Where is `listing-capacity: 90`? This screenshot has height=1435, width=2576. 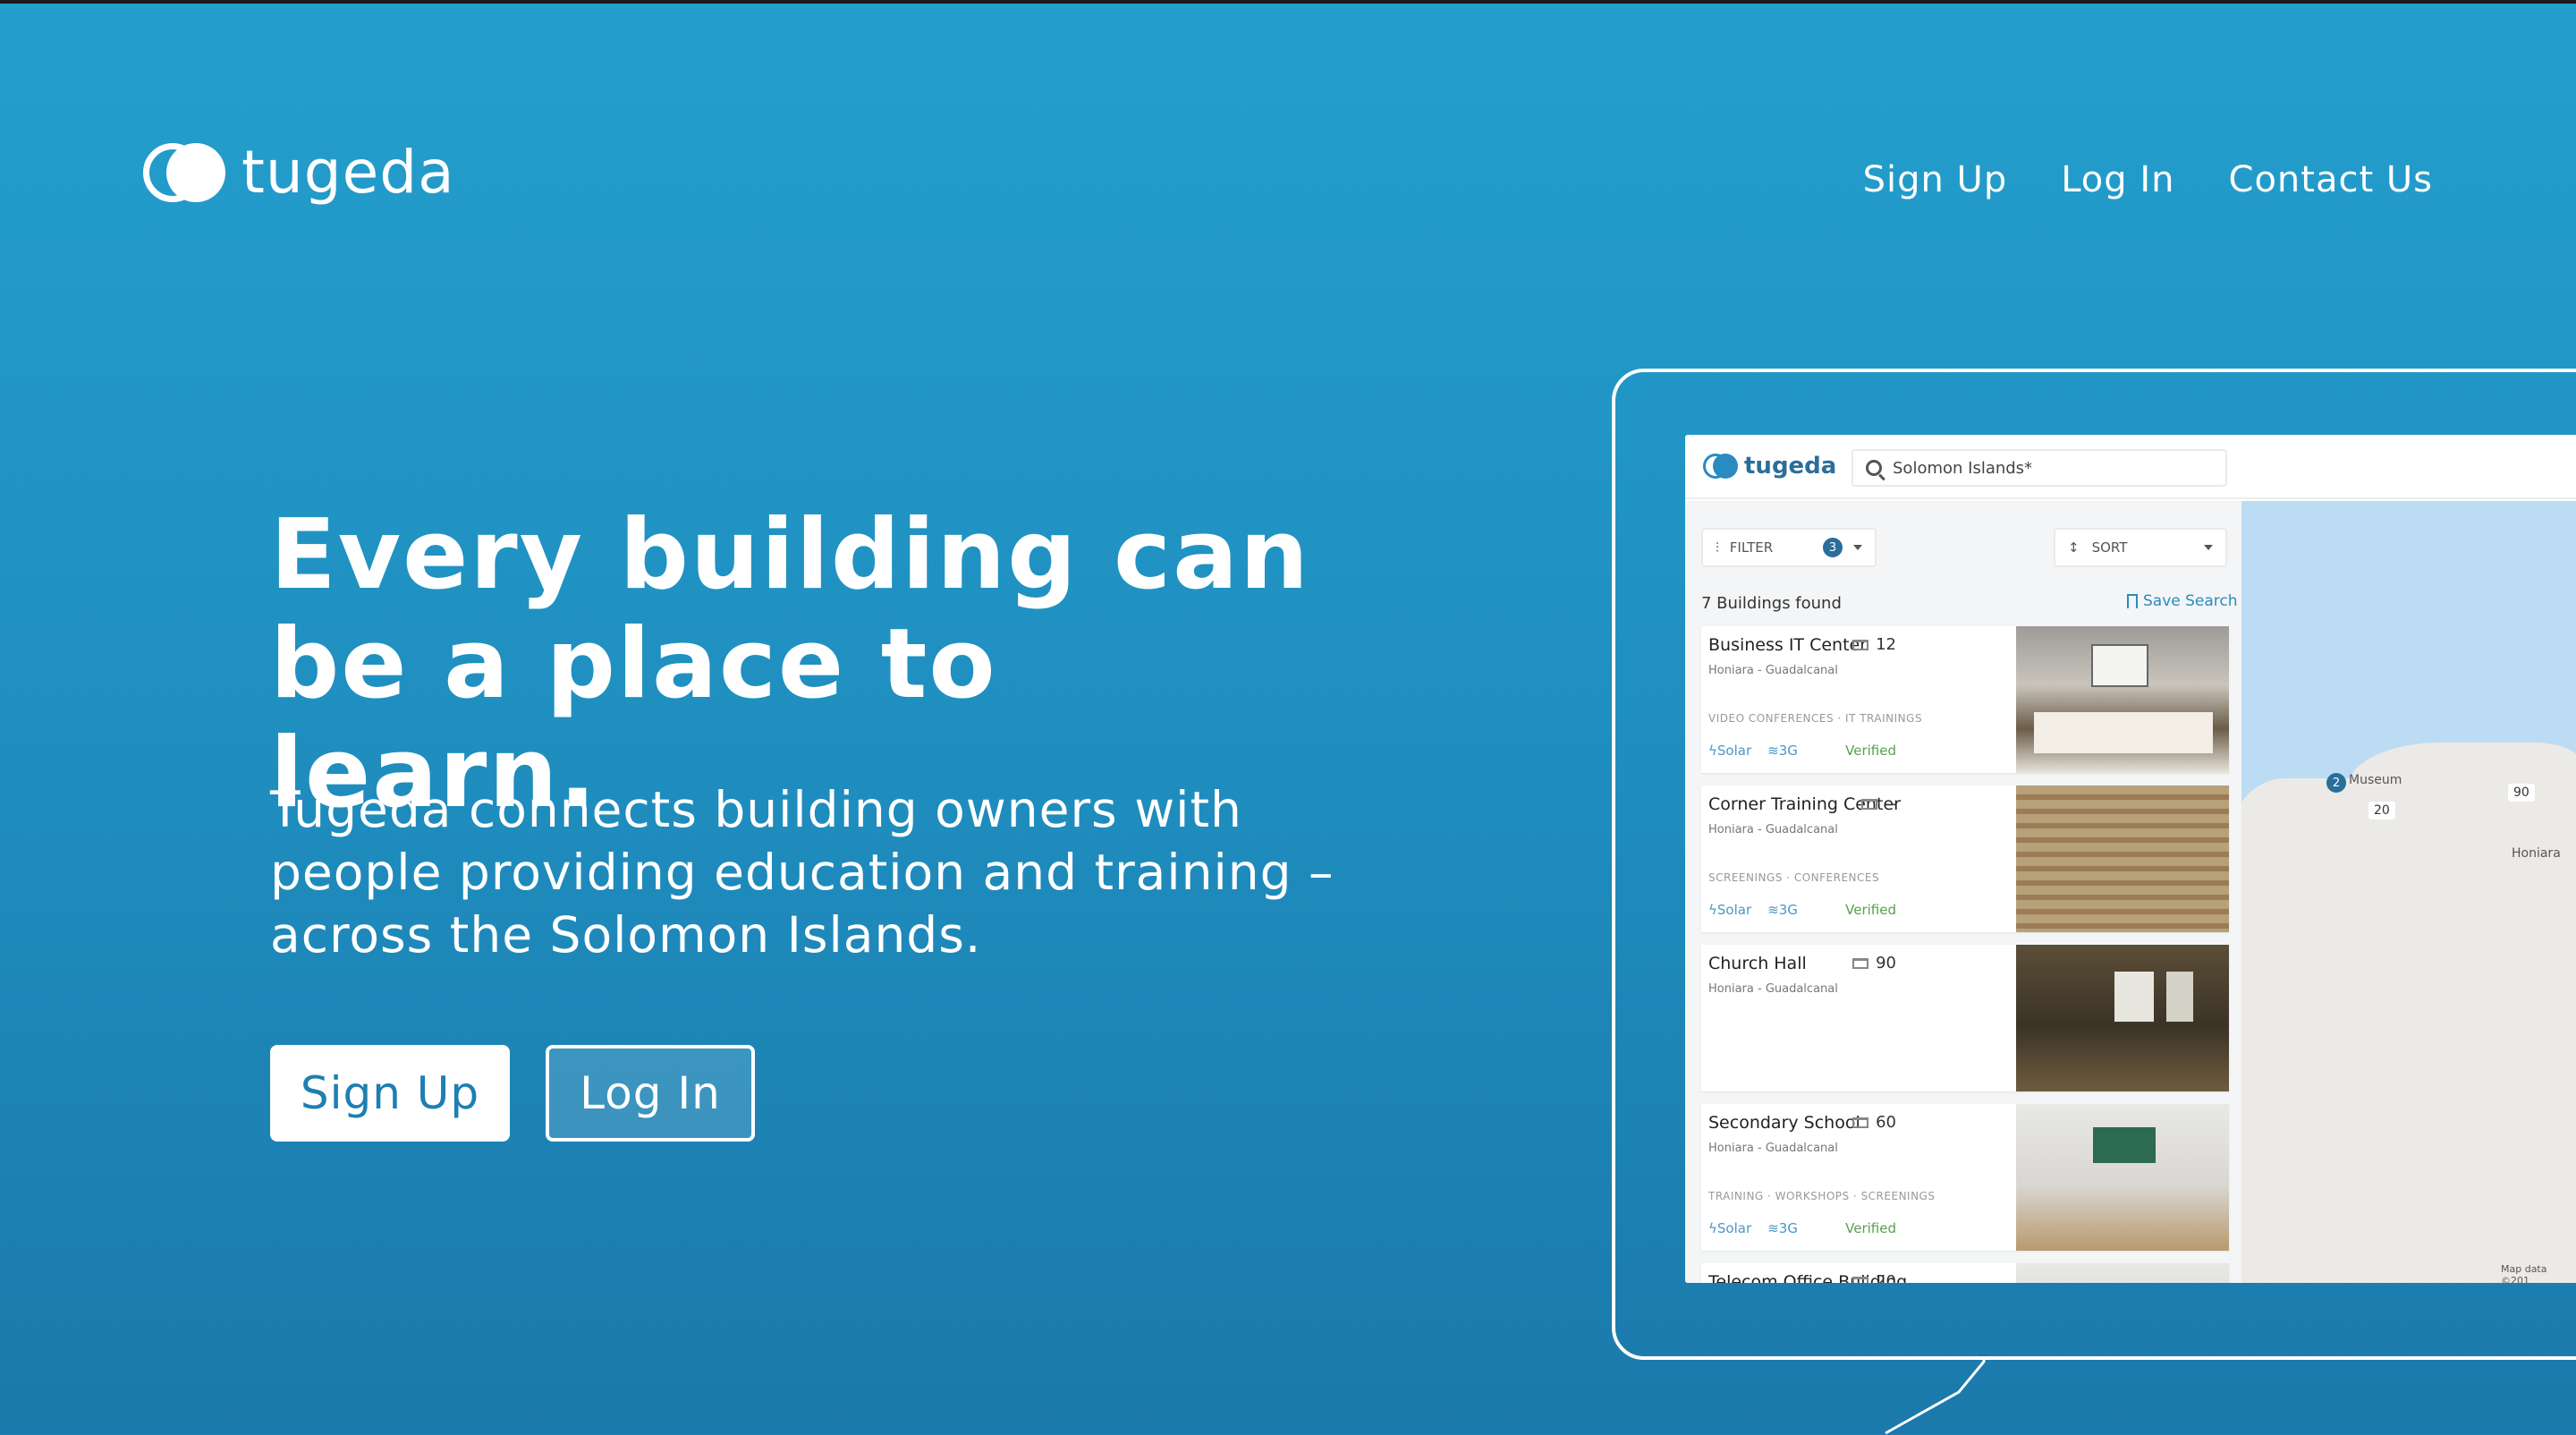
listing-capacity: 90 is located at coordinates (1874, 963).